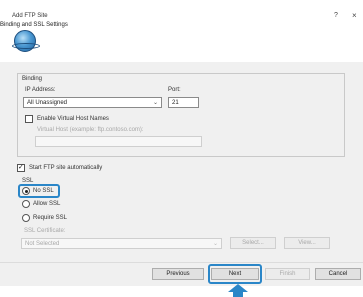 The height and width of the screenshot is (297, 363). What do you see at coordinates (73, 119) in the screenshot?
I see `virtual-host-checkbox-label: Enable Virtual Host Names` at bounding box center [73, 119].